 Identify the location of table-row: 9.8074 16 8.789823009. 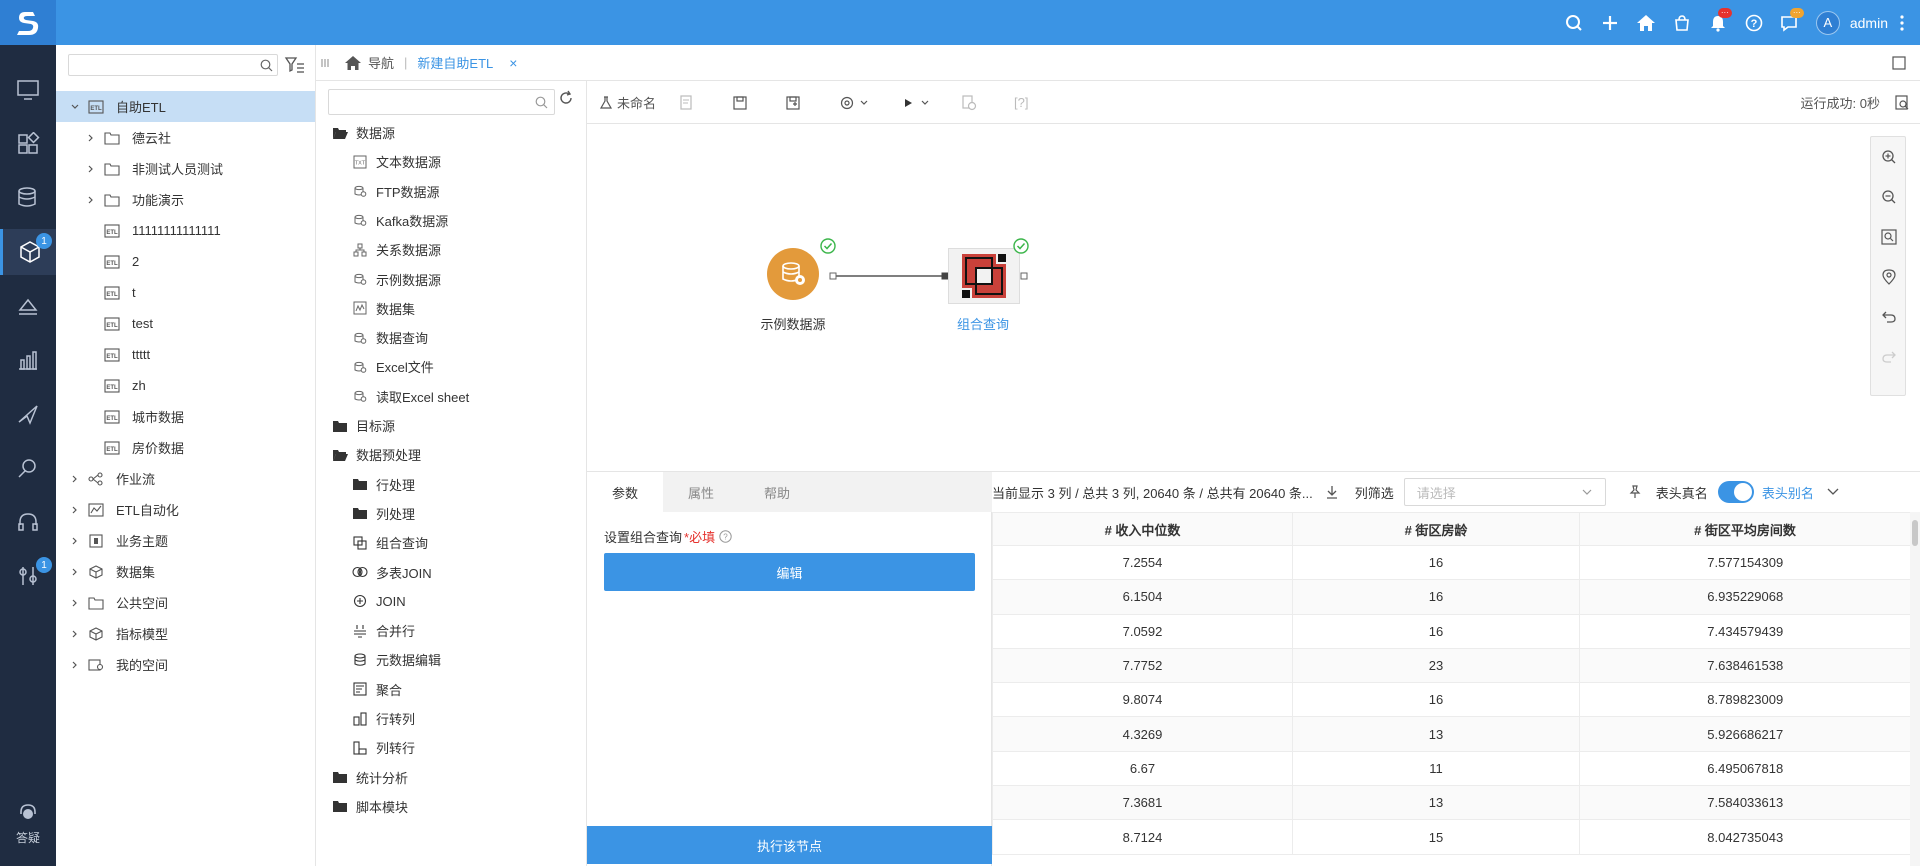
(1451, 700).